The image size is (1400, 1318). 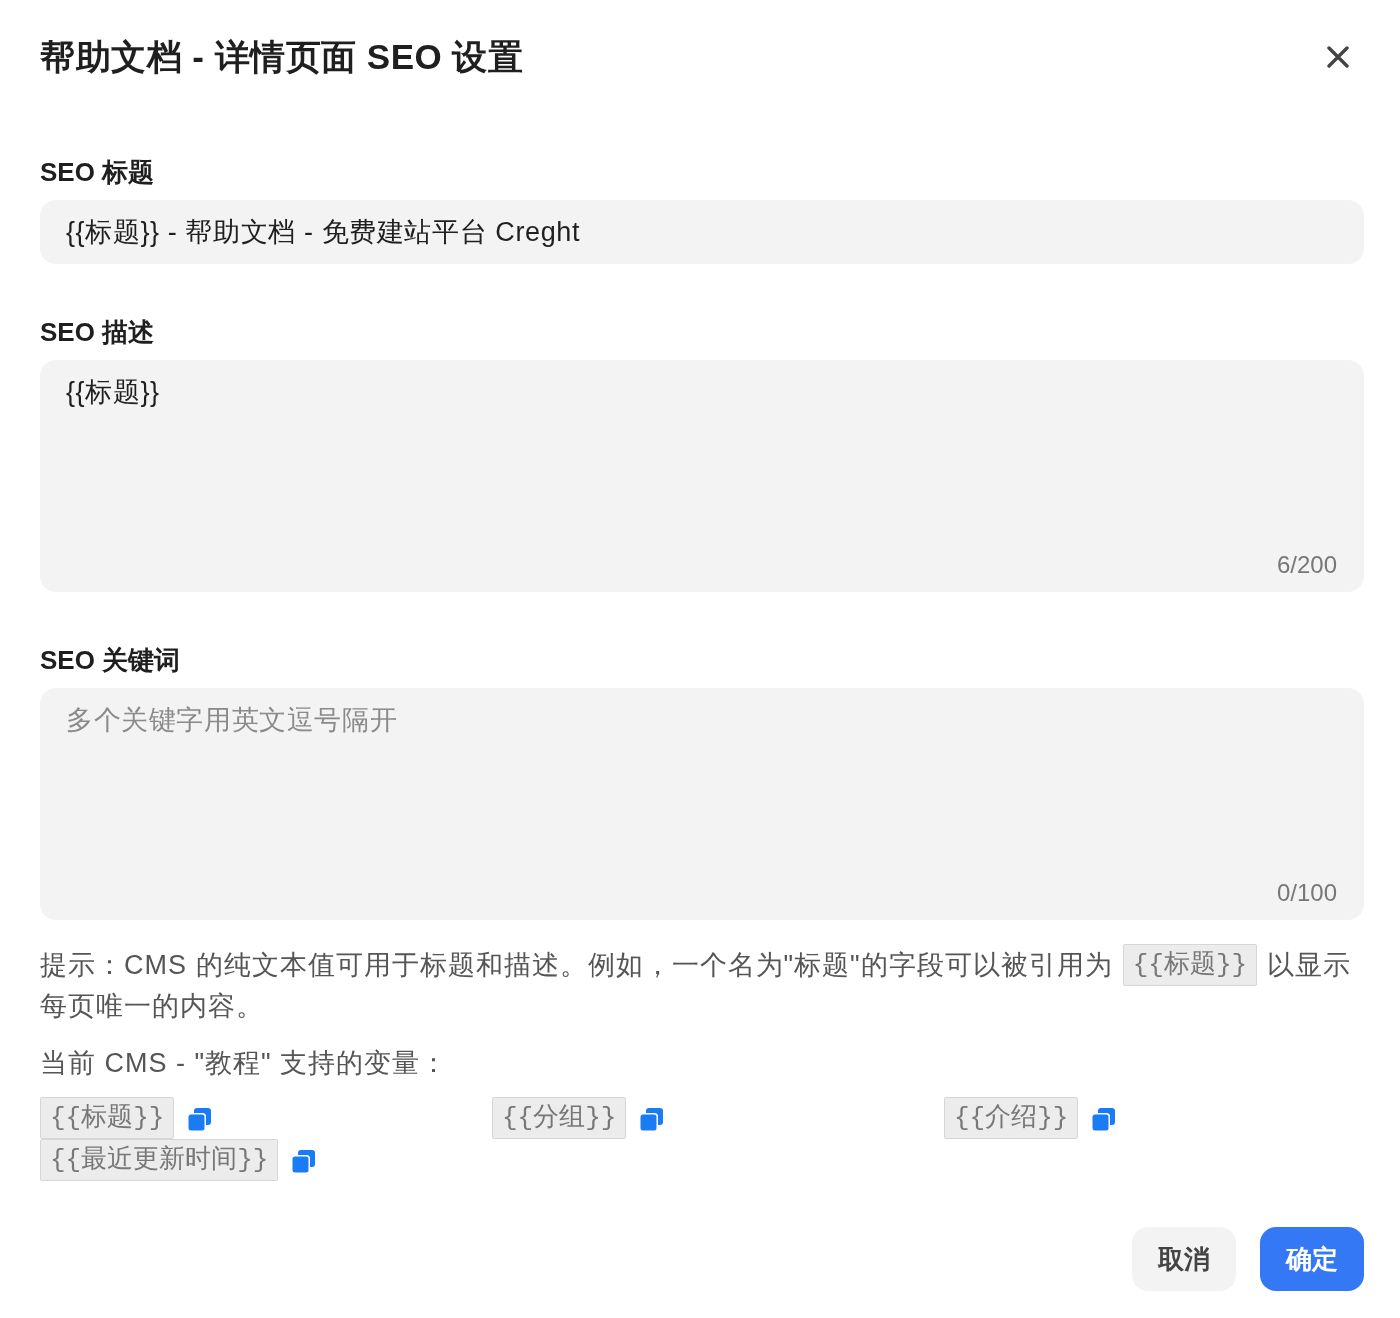 I want to click on field-label: SEO 关键词, so click(x=111, y=660).